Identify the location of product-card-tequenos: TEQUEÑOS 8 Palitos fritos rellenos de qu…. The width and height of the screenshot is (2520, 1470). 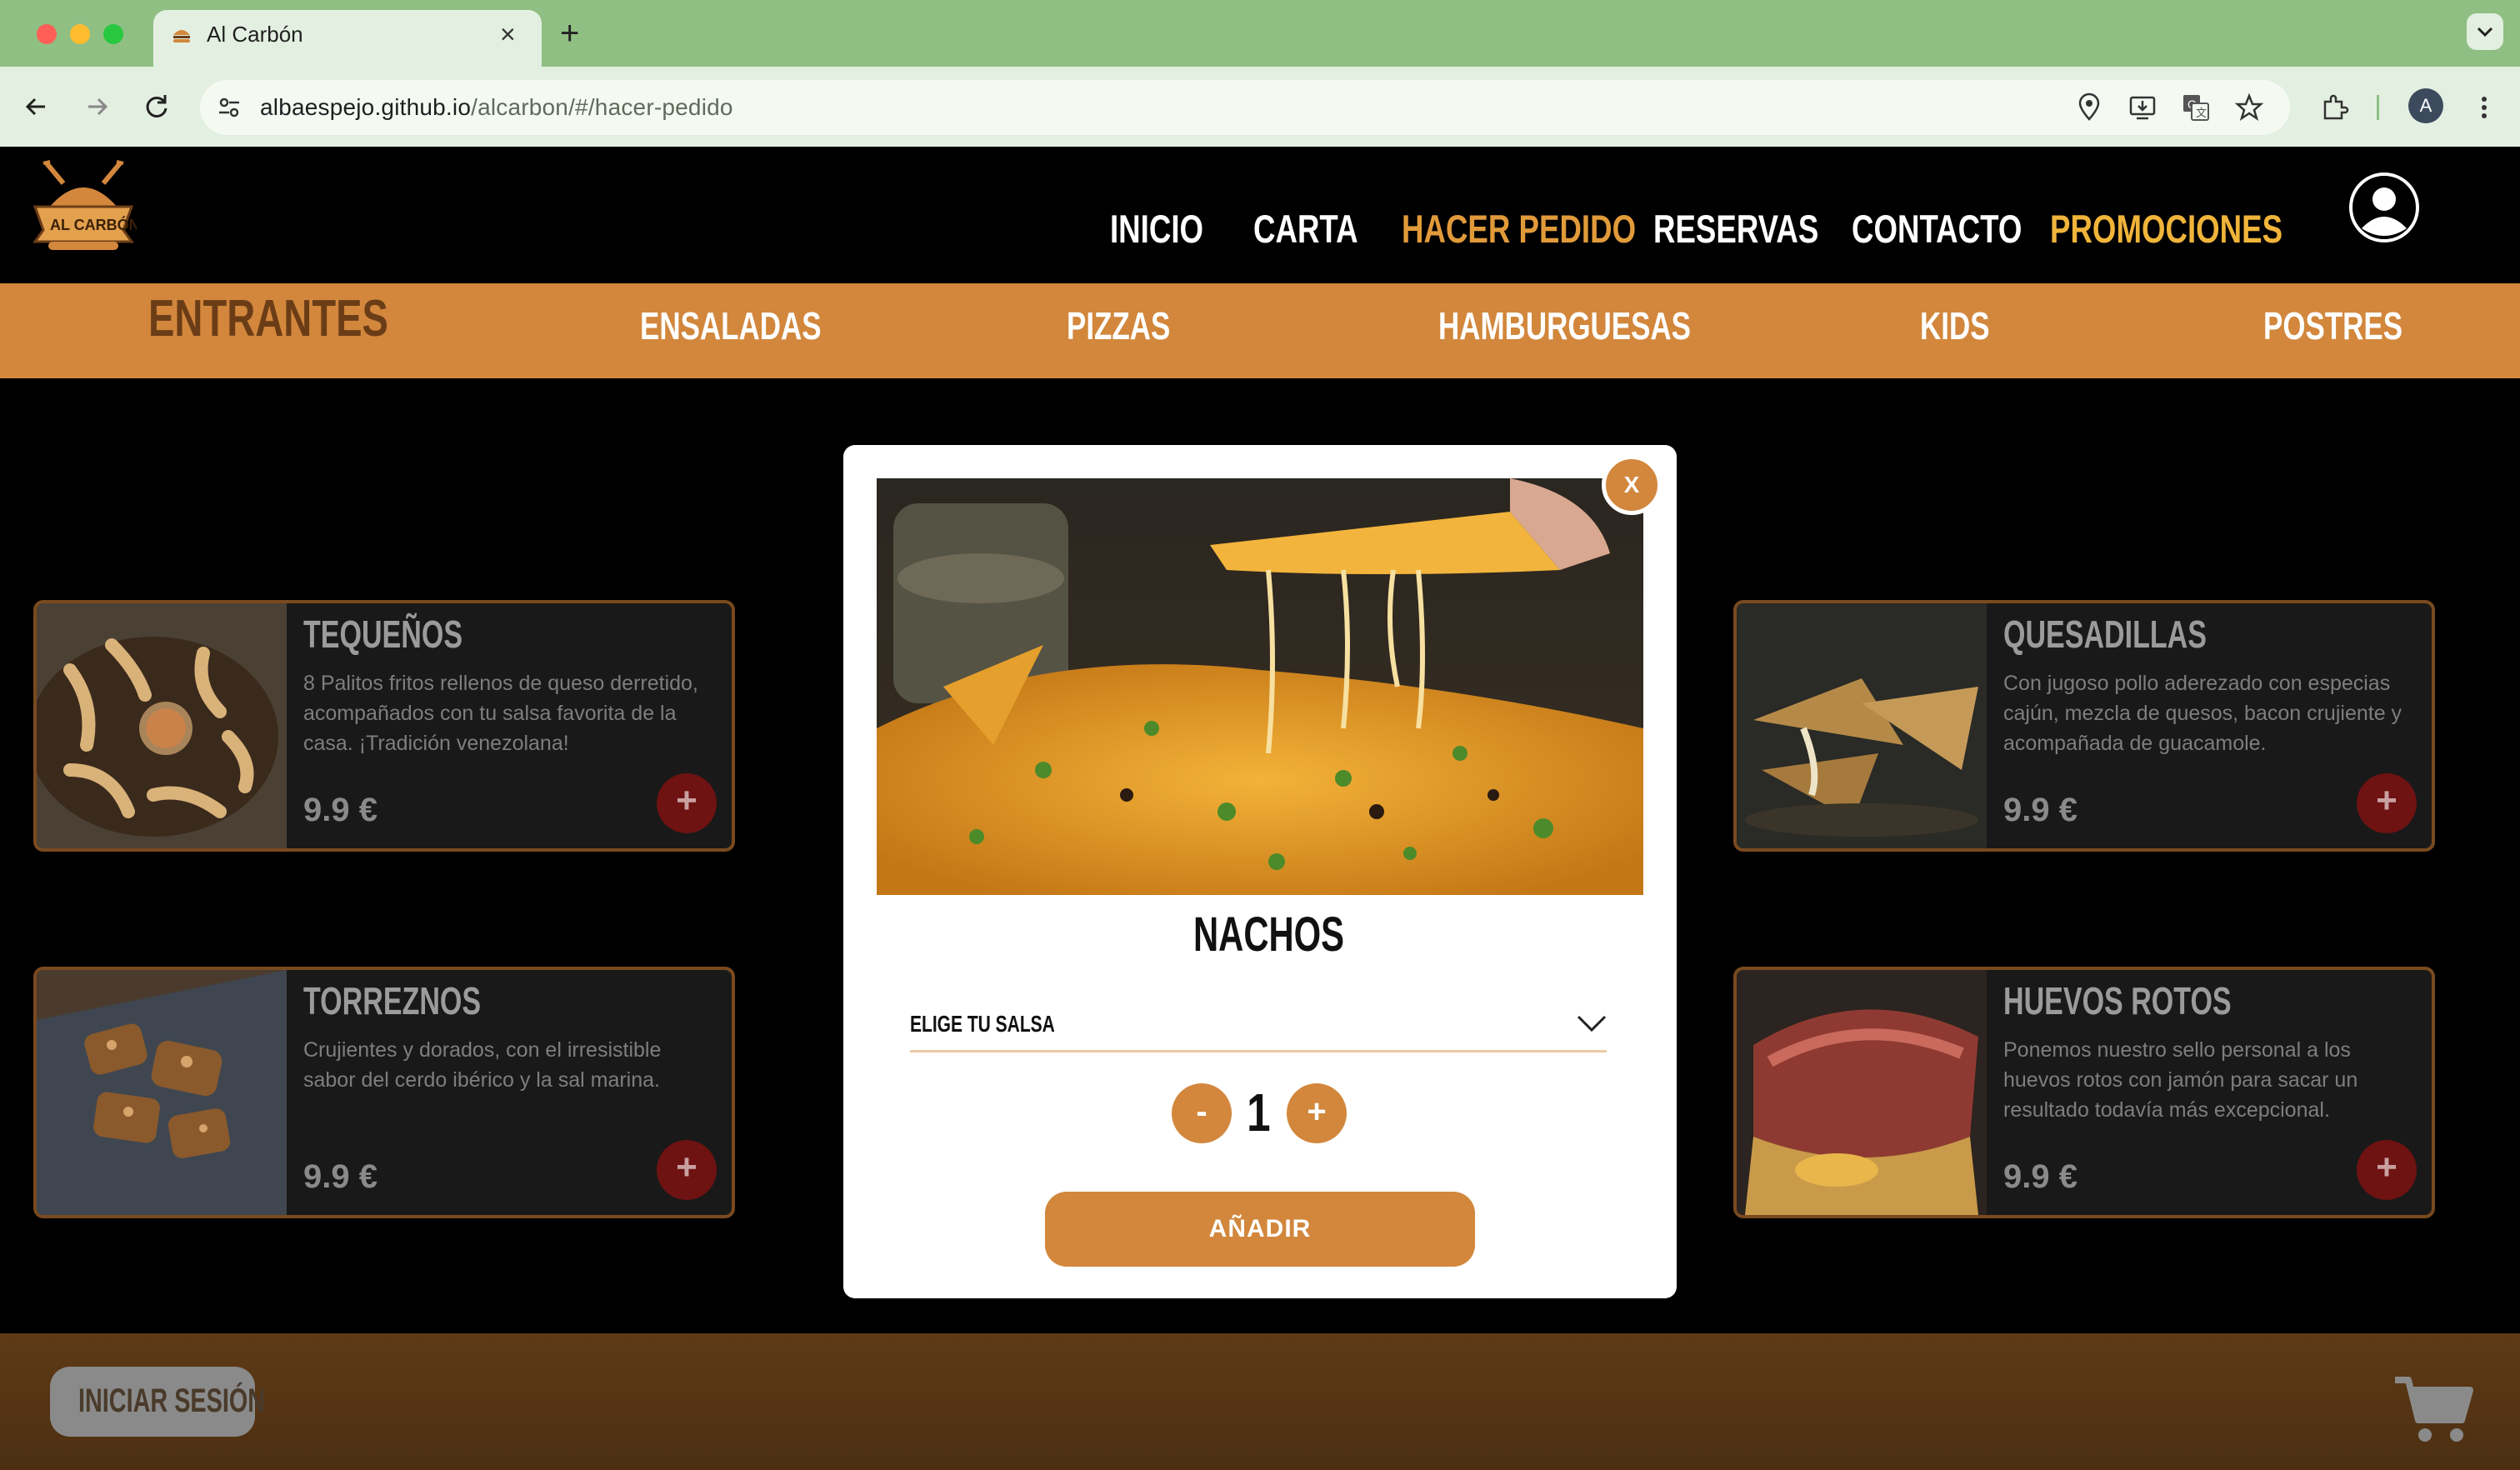
(384, 726).